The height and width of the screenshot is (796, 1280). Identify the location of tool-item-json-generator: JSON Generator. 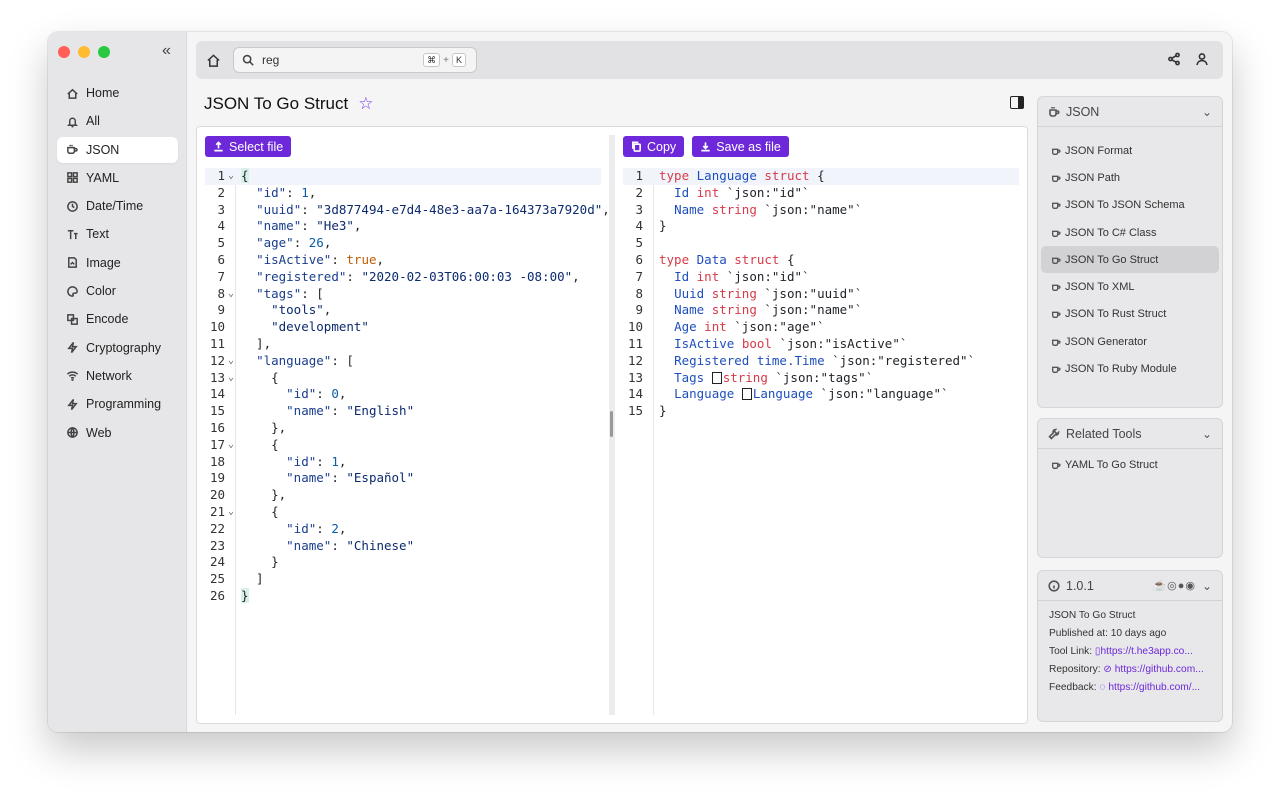
(1130, 341).